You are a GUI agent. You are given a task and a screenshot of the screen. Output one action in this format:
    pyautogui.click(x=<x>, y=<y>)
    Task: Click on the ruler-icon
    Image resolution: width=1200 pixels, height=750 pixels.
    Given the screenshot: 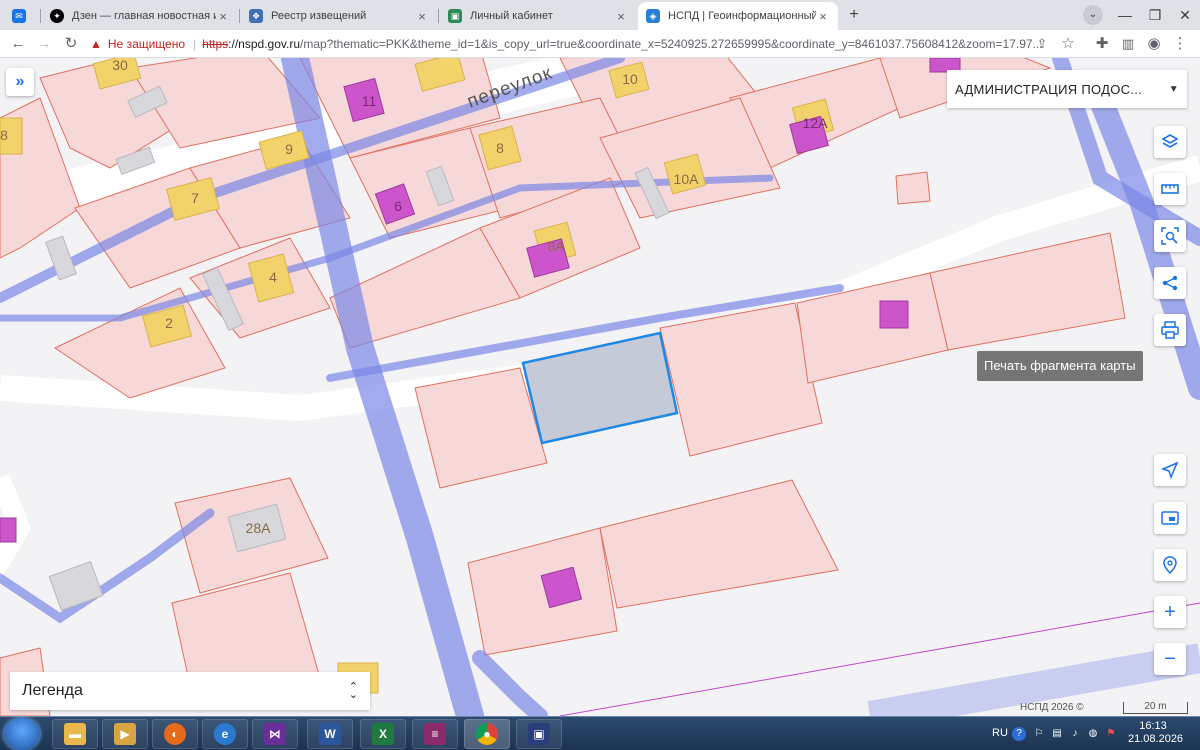 What is the action you would take?
    pyautogui.click(x=1170, y=189)
    